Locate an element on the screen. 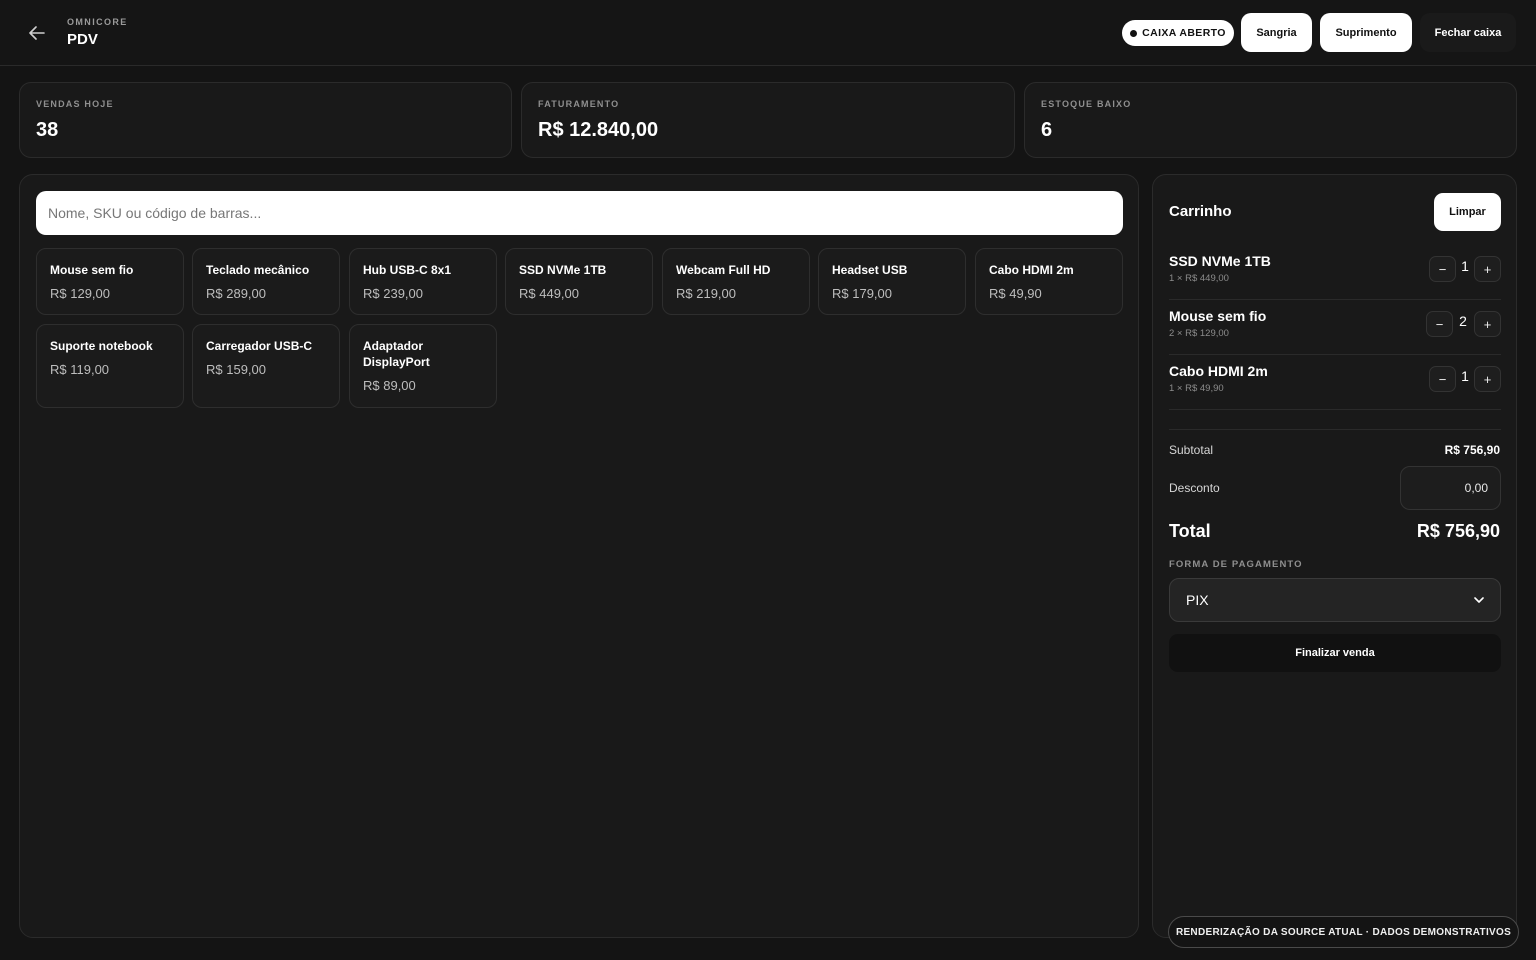 The height and width of the screenshot is (960, 1536). cart-title: Carrinho is located at coordinates (1200, 211).